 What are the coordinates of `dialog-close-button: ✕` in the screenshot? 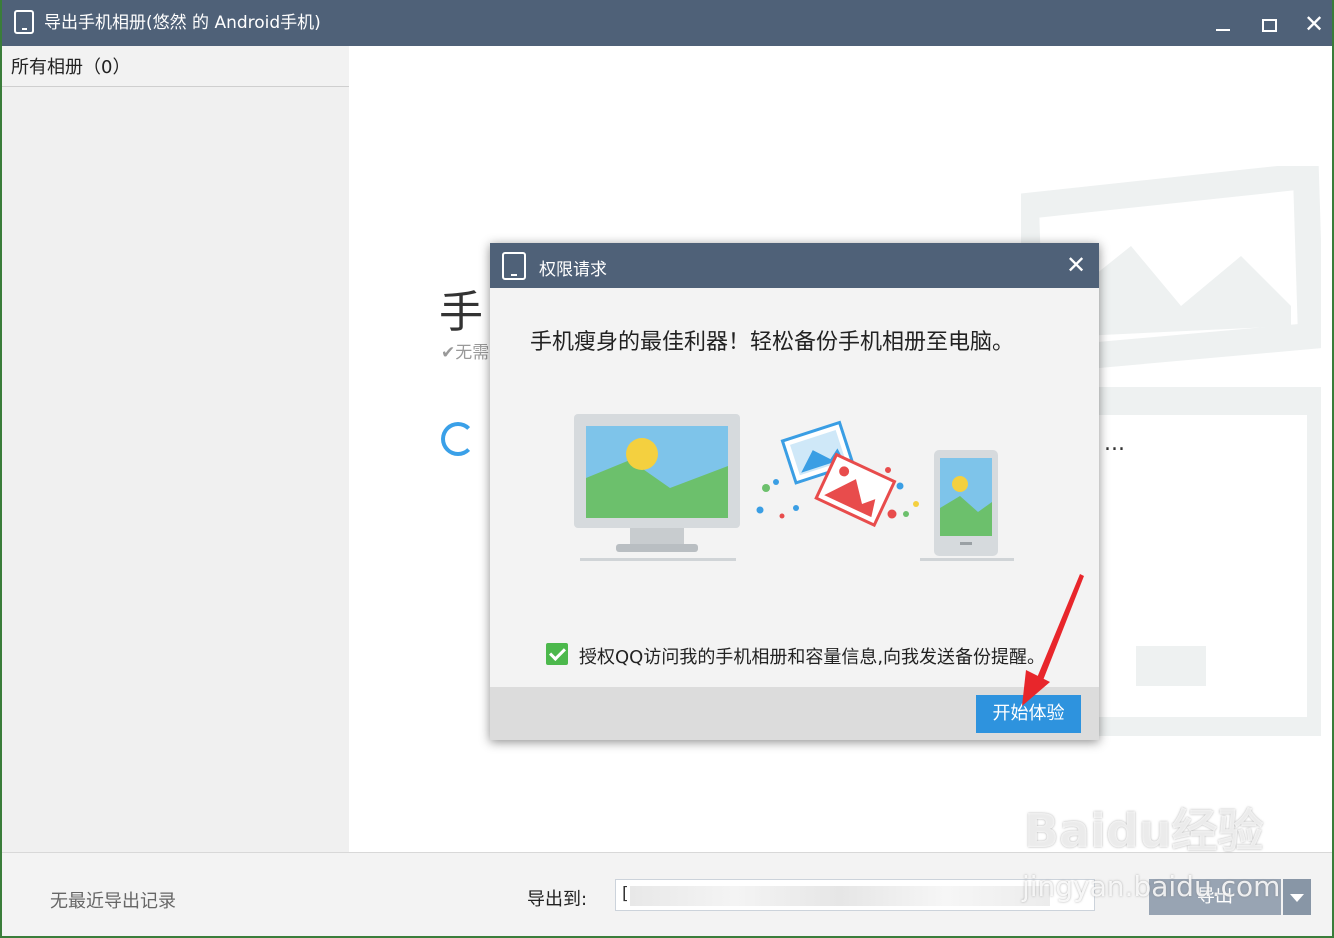 It's located at (1076, 265).